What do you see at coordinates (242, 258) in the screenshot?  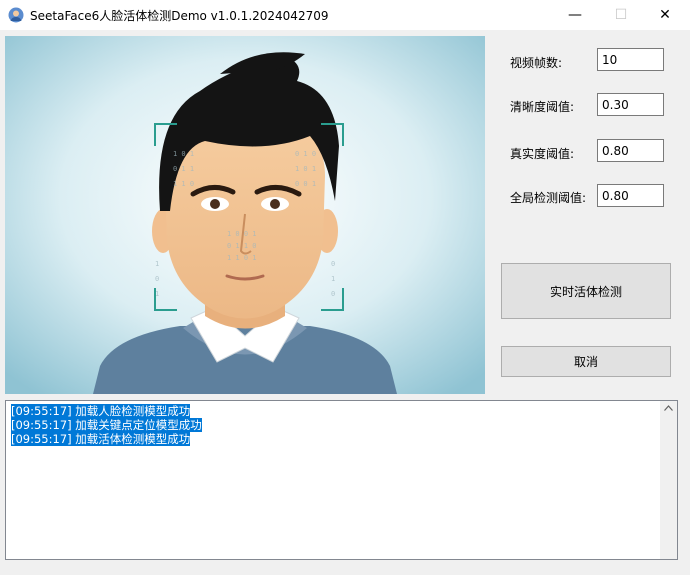 I see `svg-text: 1 1 0 1` at bounding box center [242, 258].